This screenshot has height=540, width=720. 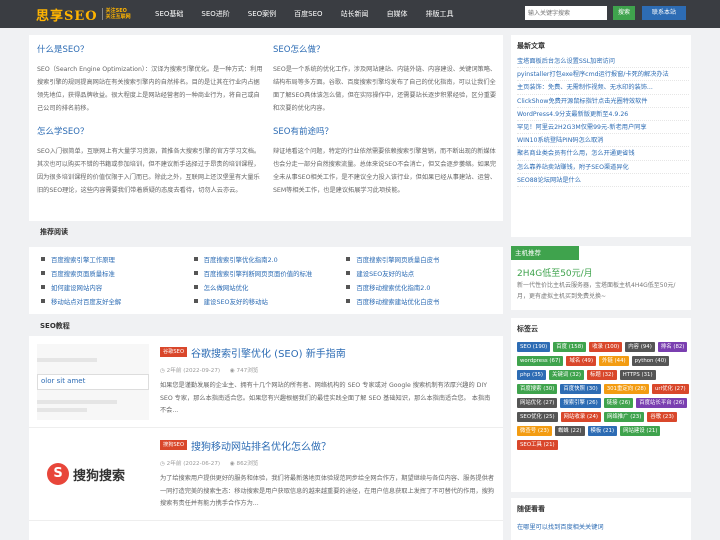 I want to click on latest-article-link: 宝塔面板后台怎么设置SSL加密访问, so click(x=603, y=62).